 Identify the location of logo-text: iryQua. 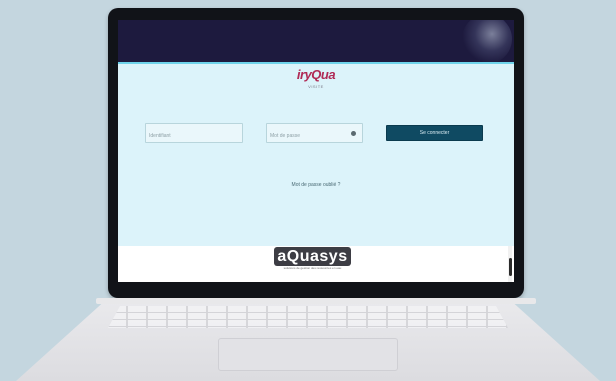
(316, 74).